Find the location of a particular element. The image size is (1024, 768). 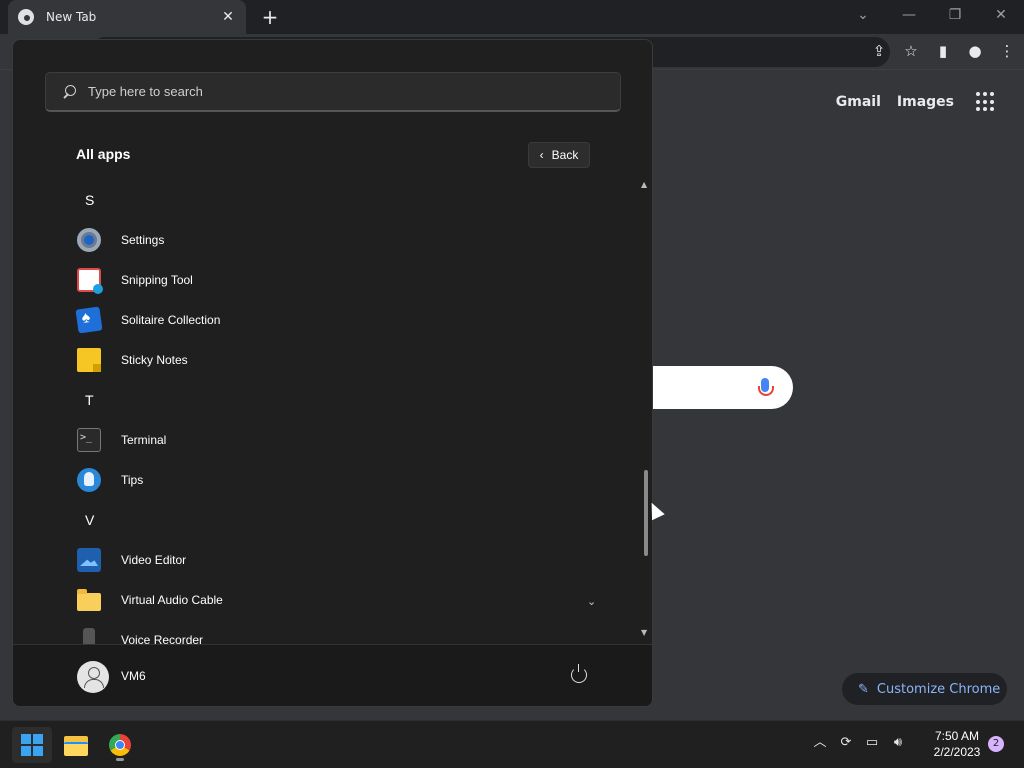

terminal-icon is located at coordinates (89, 440).